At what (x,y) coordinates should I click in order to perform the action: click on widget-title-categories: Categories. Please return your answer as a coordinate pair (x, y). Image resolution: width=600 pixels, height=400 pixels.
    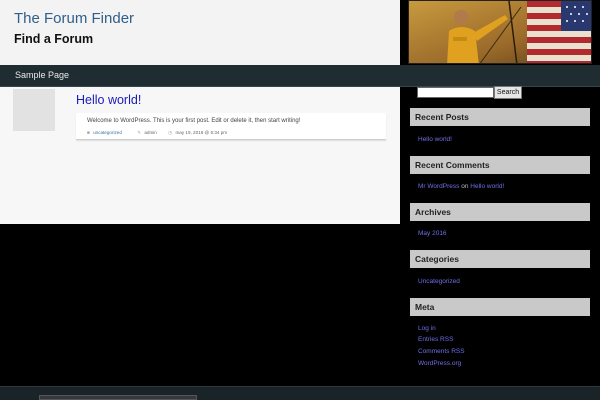
    Looking at the image, I should click on (500, 259).